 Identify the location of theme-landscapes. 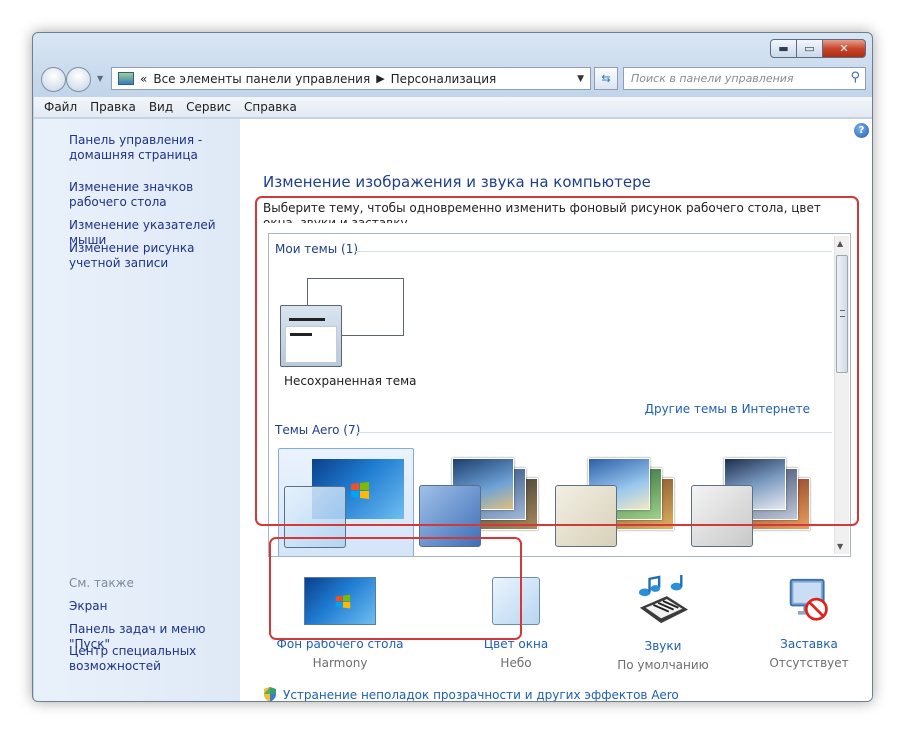
(754, 502).